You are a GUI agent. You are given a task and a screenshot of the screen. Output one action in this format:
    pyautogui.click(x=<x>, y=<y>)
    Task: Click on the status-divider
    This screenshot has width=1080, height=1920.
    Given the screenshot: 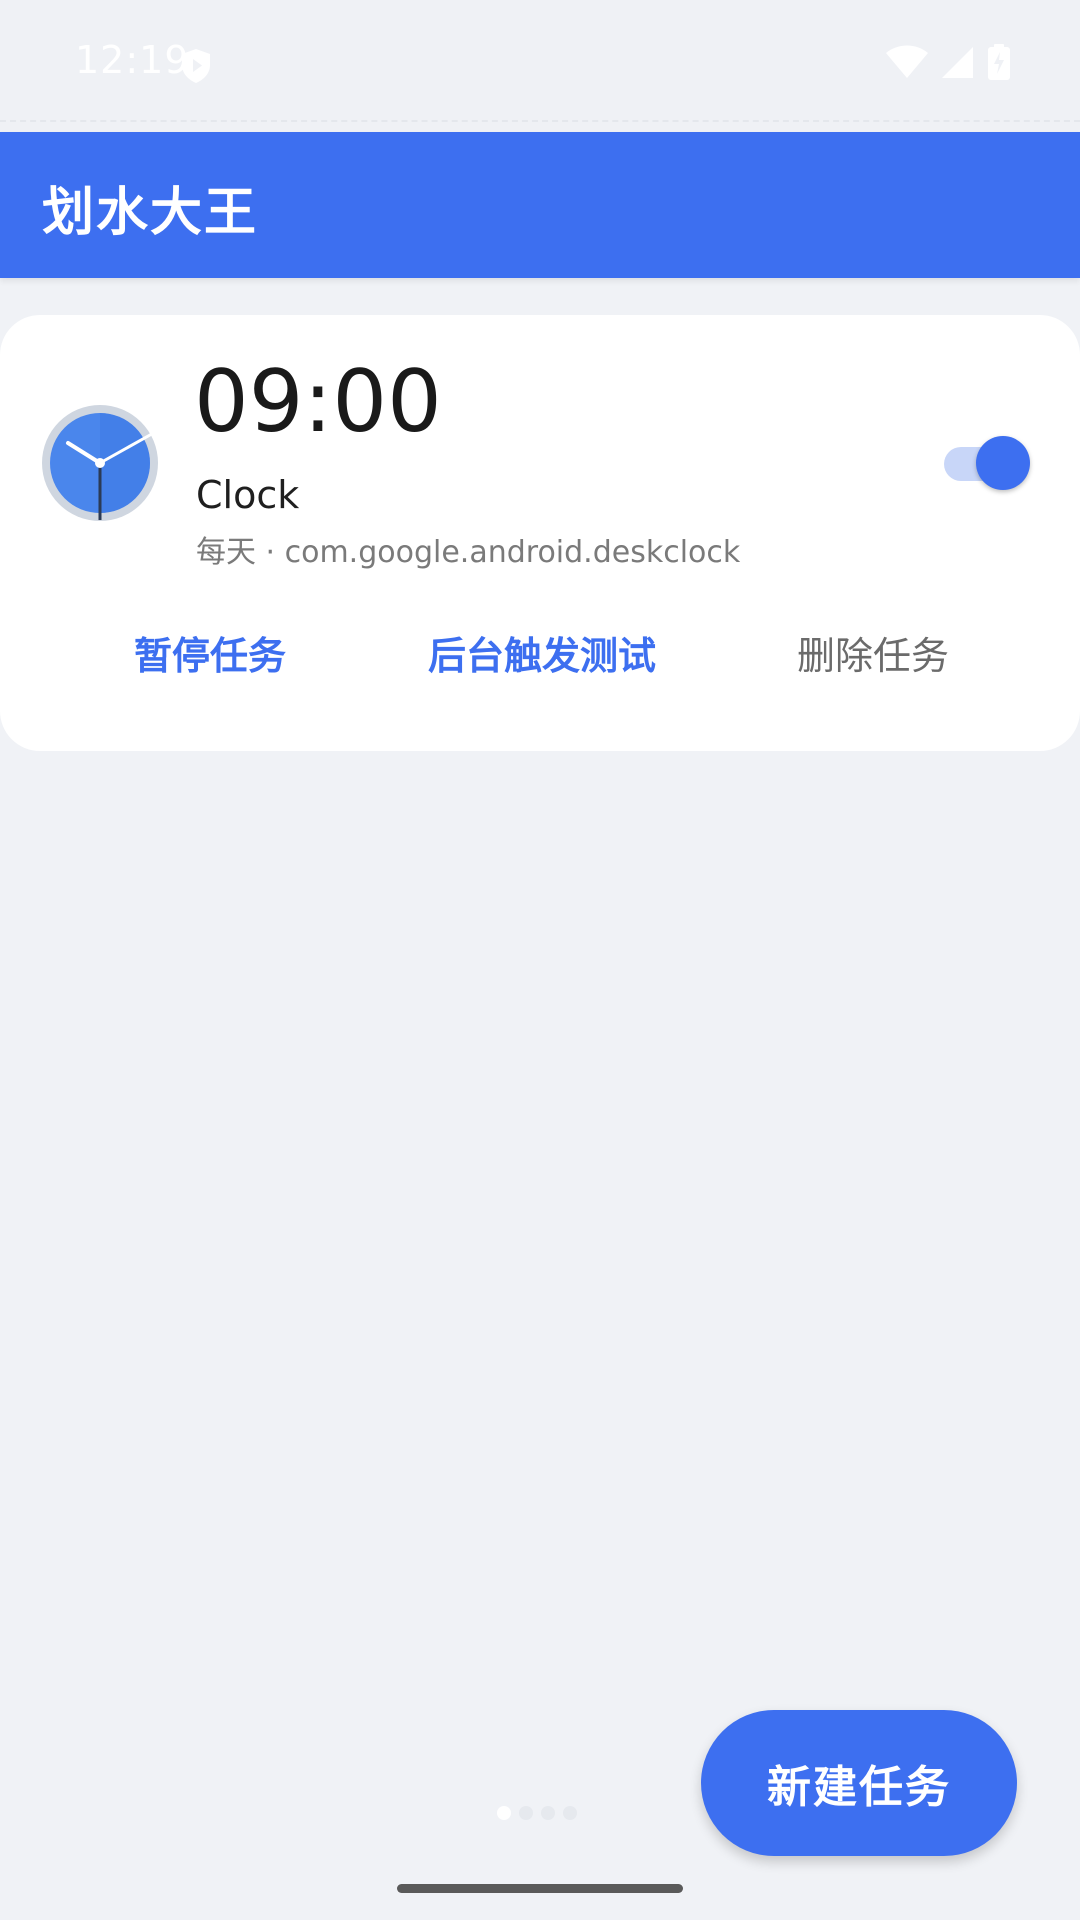 What is the action you would take?
    pyautogui.click(x=540, y=121)
    